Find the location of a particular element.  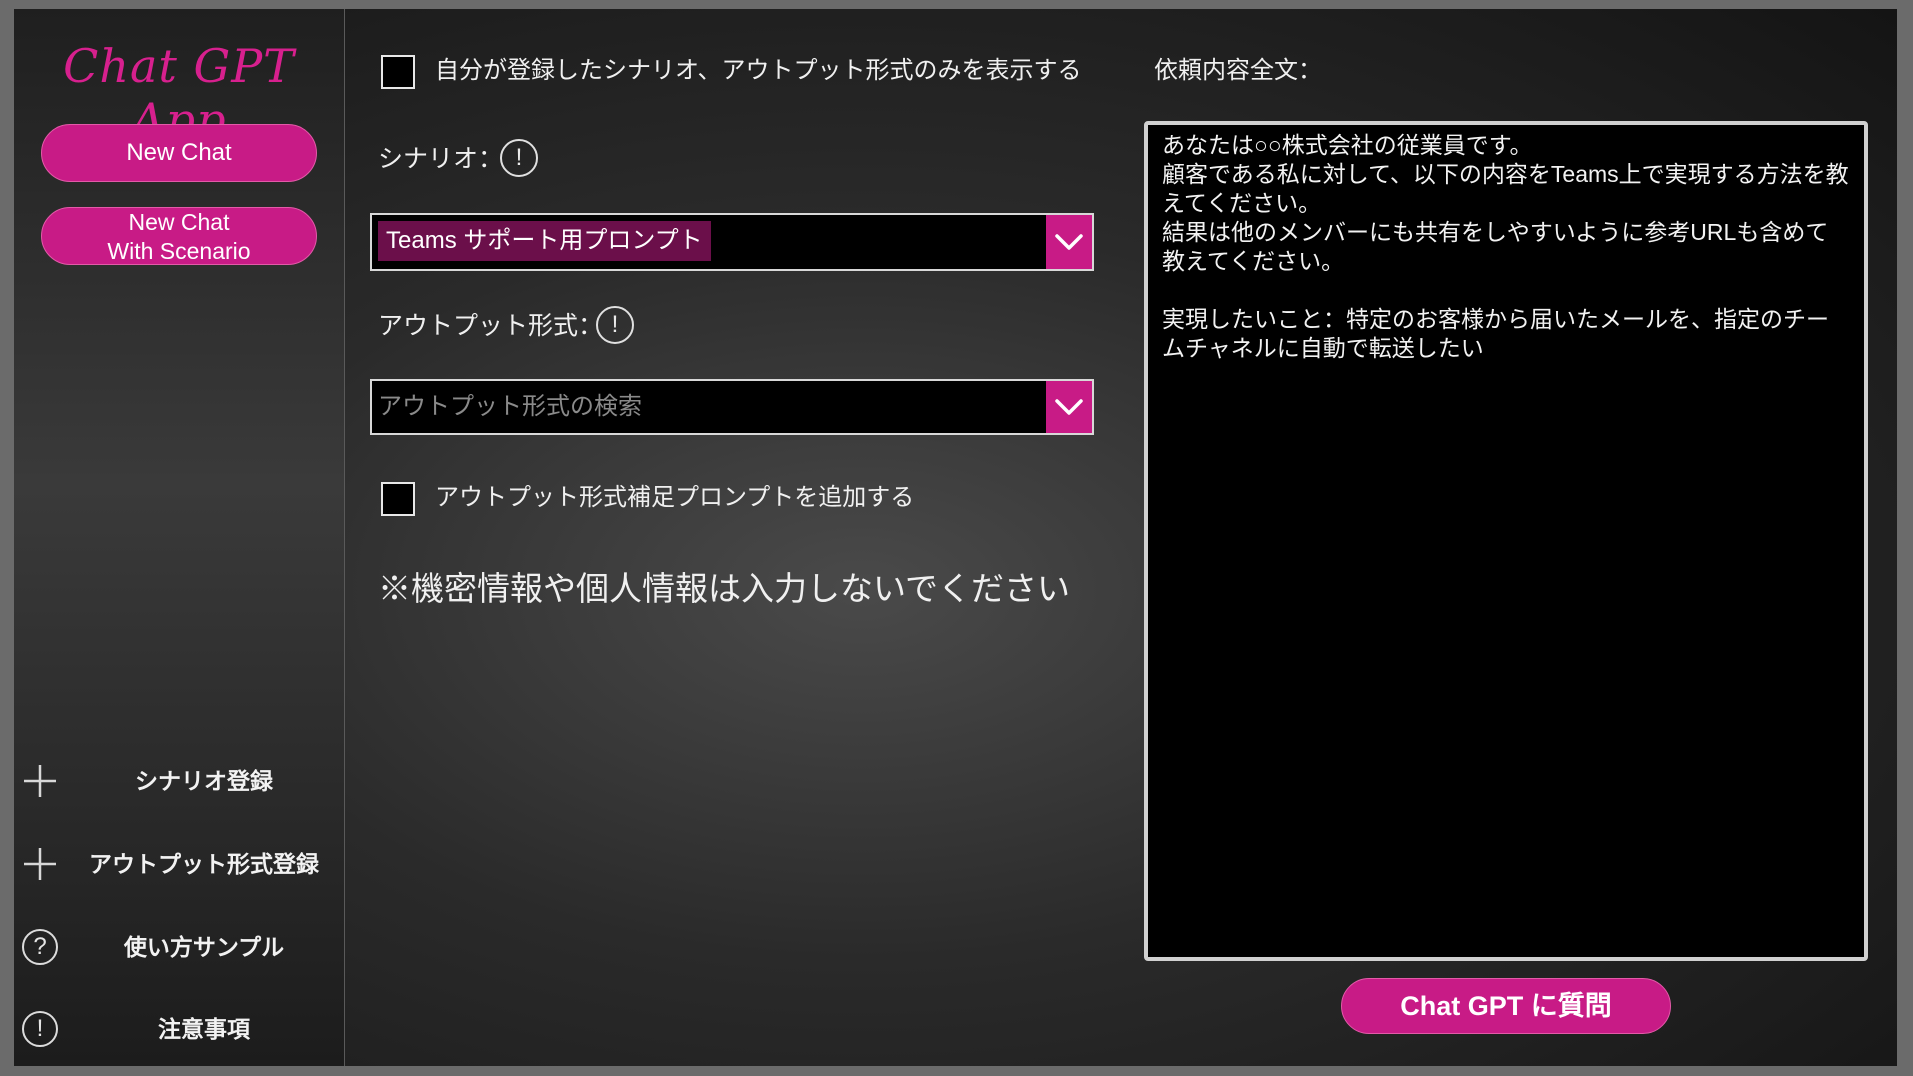

scenario-label: シナリオ： is located at coordinates (441, 159).